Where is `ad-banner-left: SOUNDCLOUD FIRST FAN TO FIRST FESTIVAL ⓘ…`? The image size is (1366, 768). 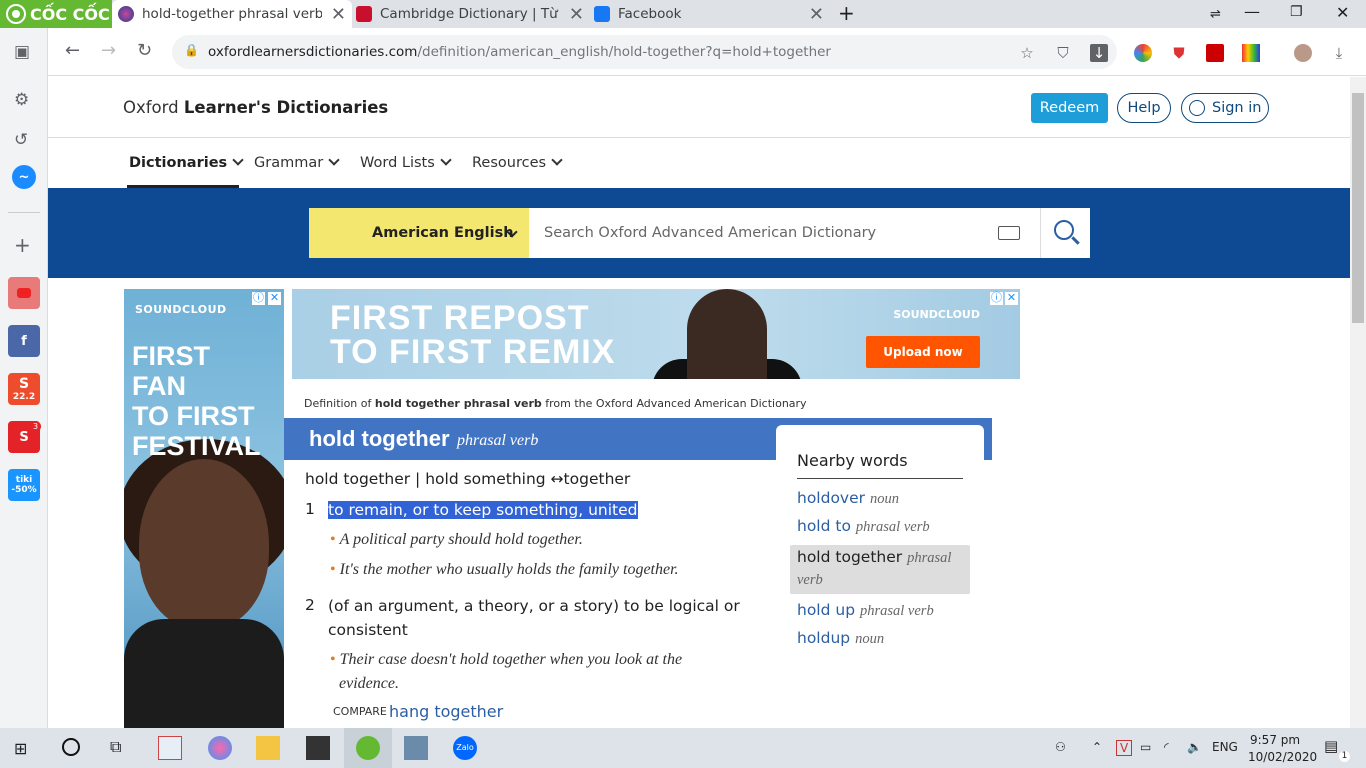 ad-banner-left: SOUNDCLOUD FIRST FAN TO FIRST FESTIVAL ⓘ… is located at coordinates (204, 508).